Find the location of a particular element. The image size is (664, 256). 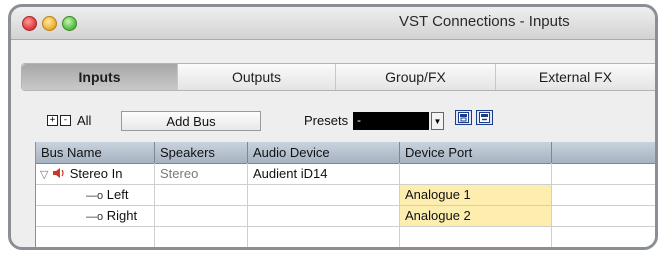

tab-inputs: Inputs is located at coordinates (100, 77).